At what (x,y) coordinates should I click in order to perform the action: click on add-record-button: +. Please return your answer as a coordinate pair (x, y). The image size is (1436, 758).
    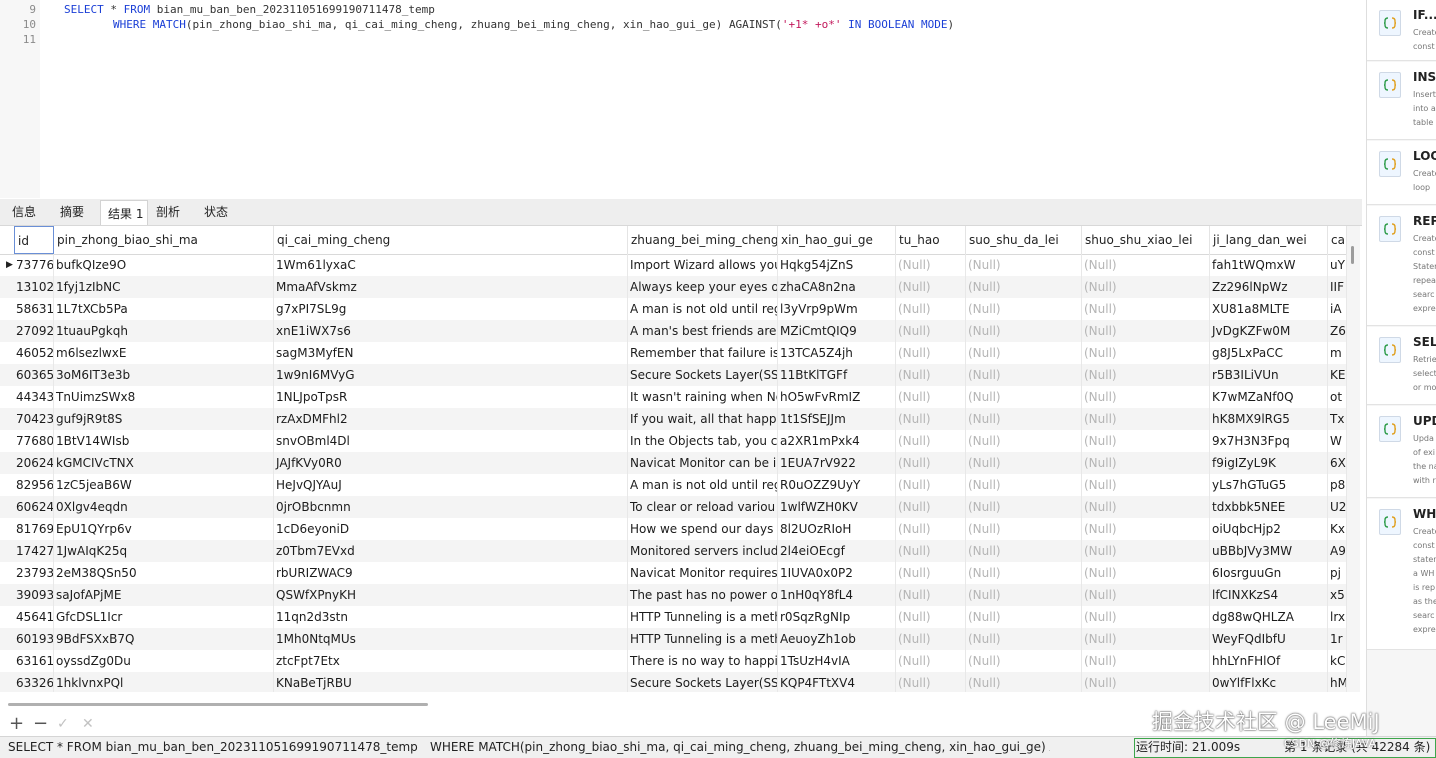
    Looking at the image, I should click on (16, 724).